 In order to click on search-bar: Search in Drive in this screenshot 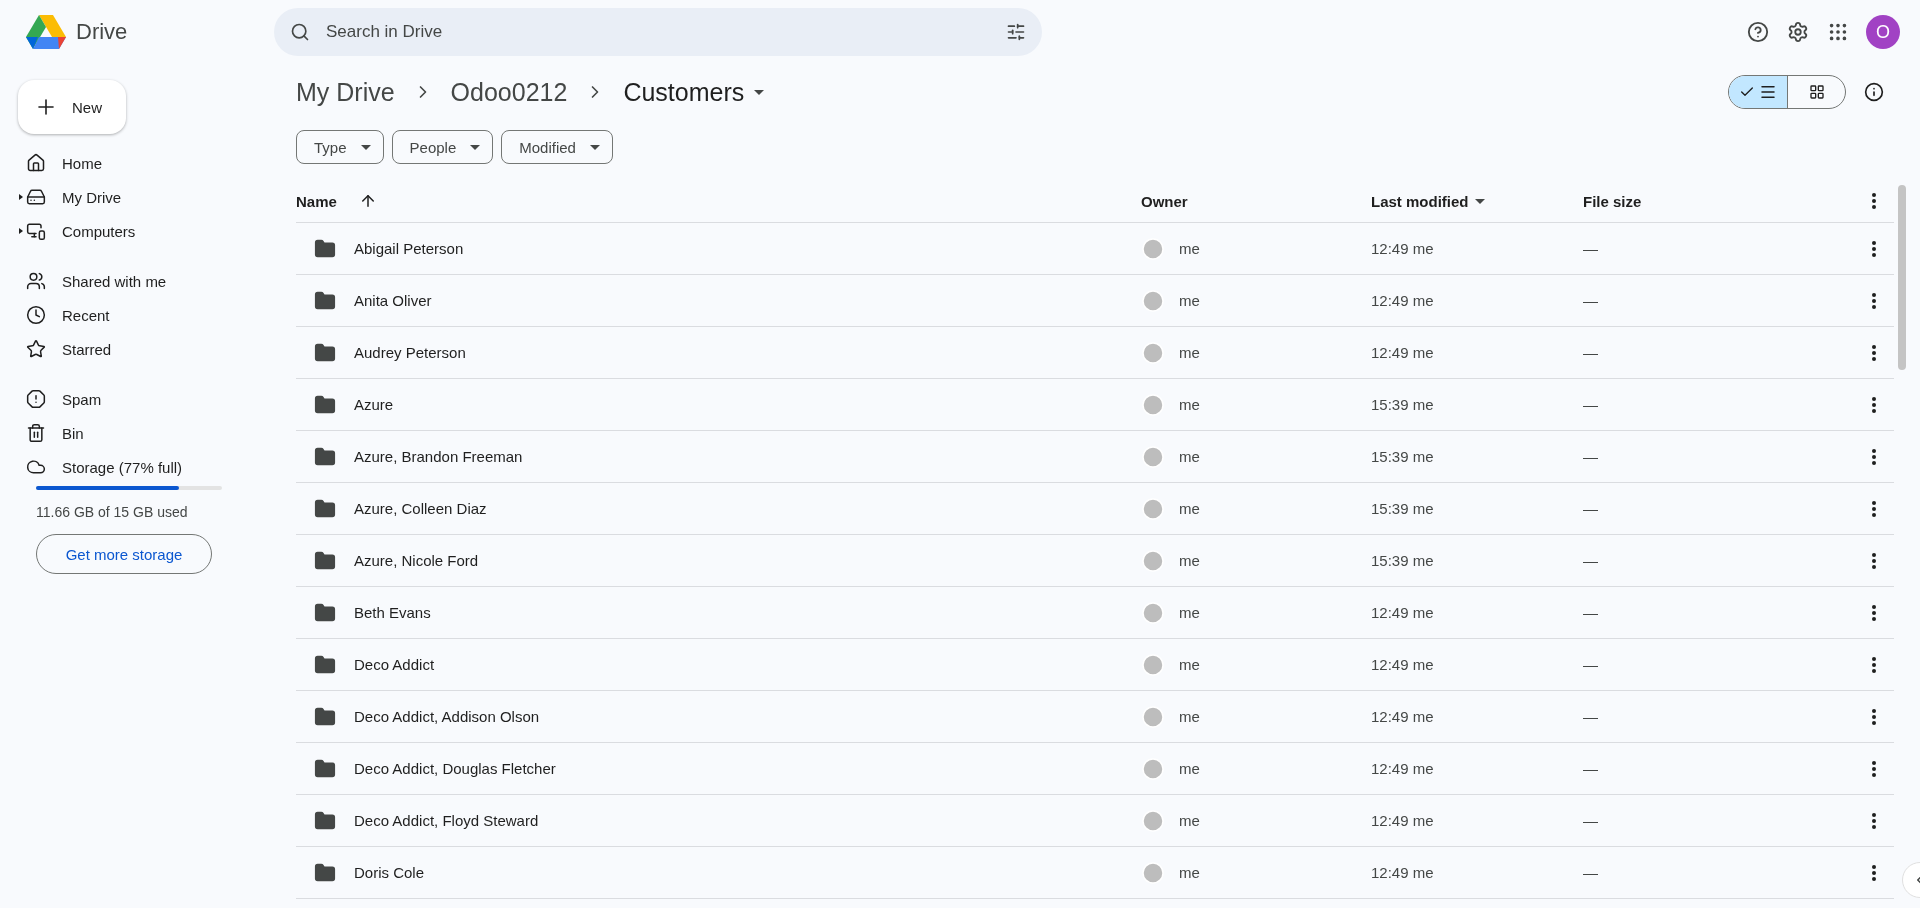, I will do `click(658, 32)`.